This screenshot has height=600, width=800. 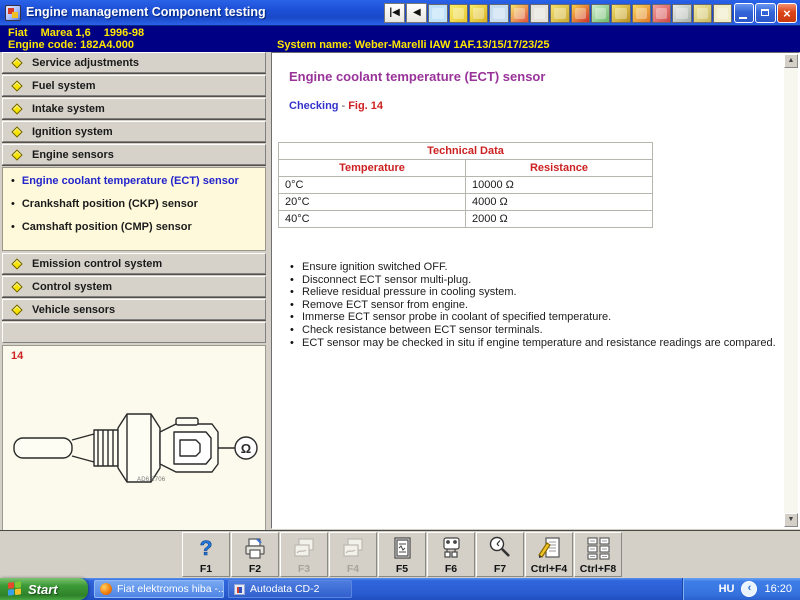 What do you see at coordinates (417, 13) in the screenshot?
I see `back-button: ◀` at bounding box center [417, 13].